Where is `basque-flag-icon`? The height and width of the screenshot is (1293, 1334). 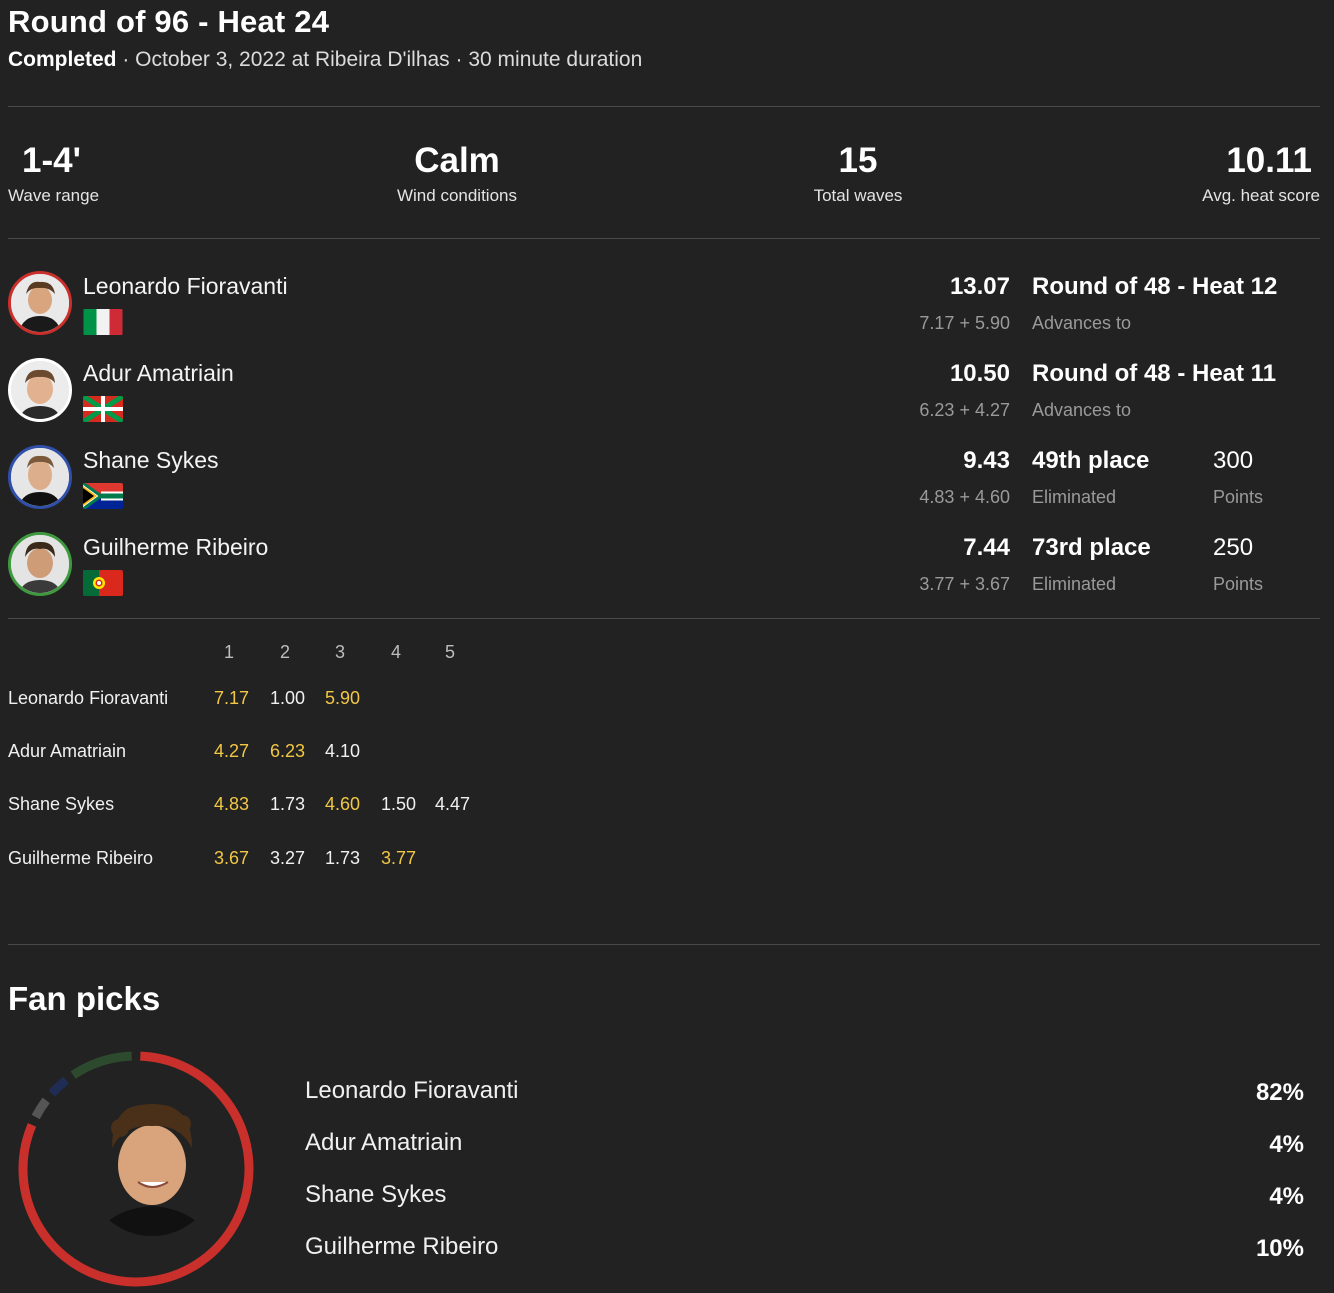
basque-flag-icon is located at coordinates (103, 409).